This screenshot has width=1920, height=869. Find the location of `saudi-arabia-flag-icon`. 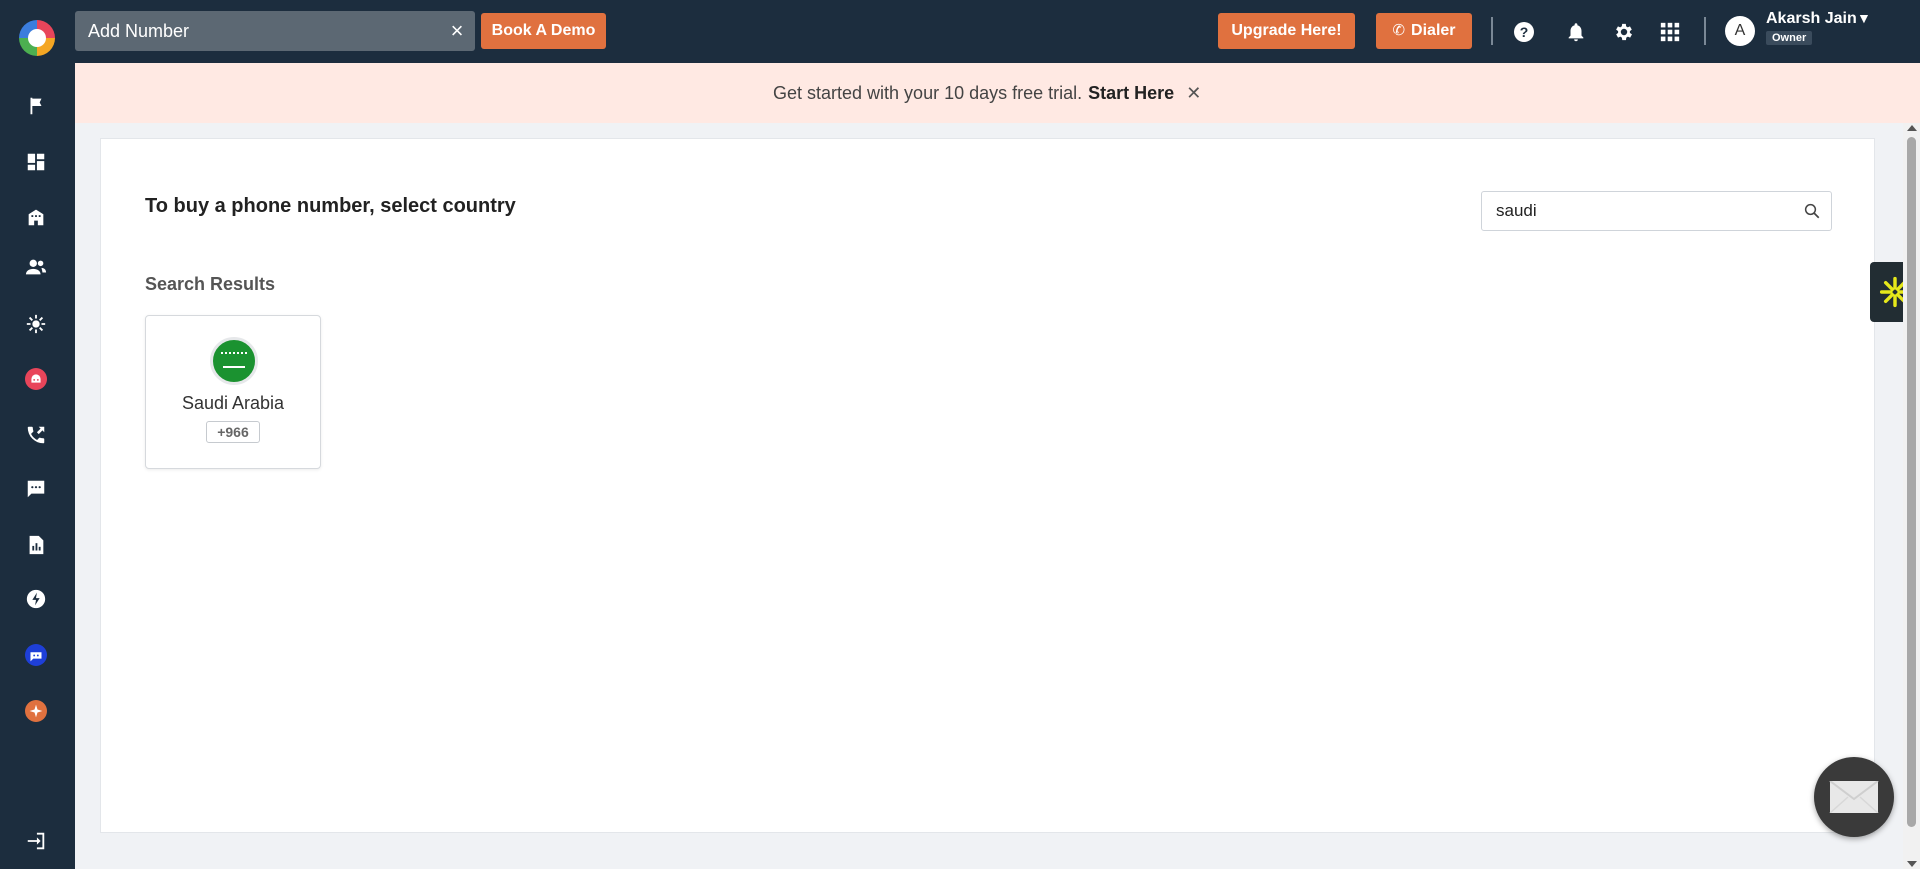

saudi-arabia-flag-icon is located at coordinates (234, 361).